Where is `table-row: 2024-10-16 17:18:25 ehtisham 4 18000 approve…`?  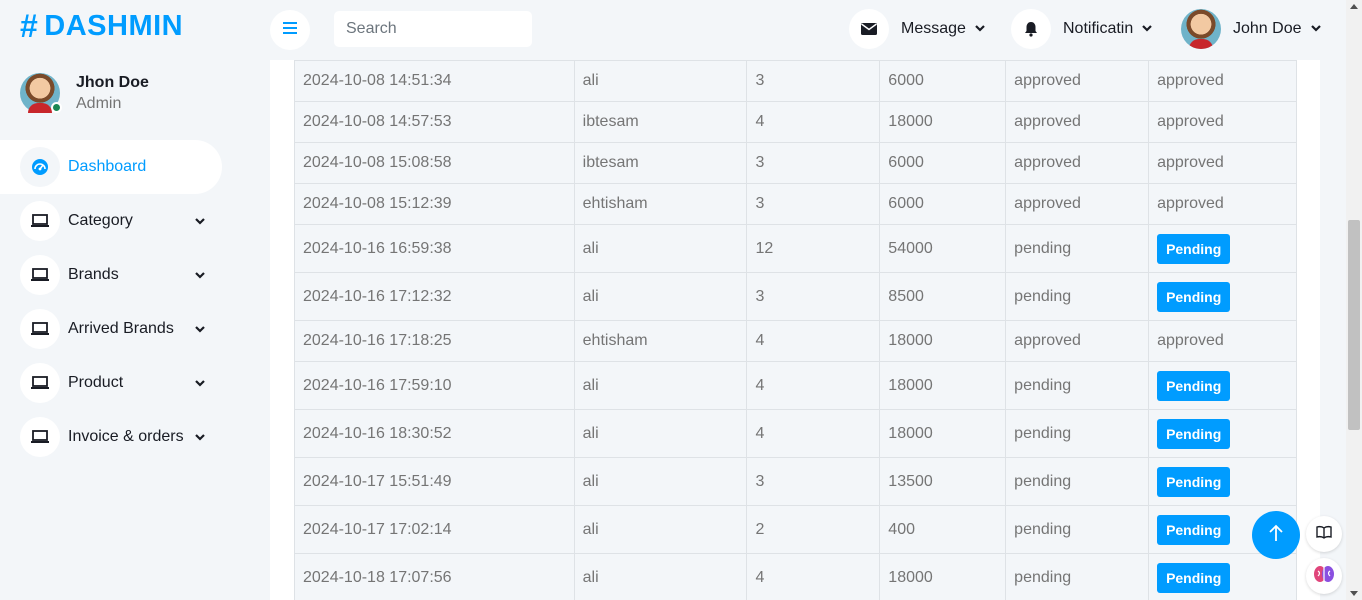
table-row: 2024-10-16 17:18:25 ehtisham 4 18000 approve… is located at coordinates (795, 341).